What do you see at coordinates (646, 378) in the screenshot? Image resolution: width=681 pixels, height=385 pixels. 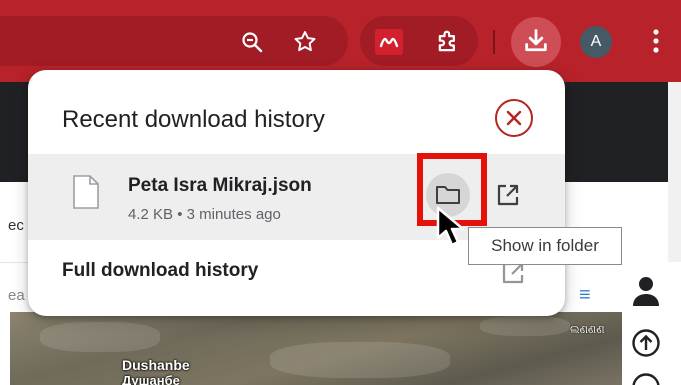 I see `circle-icon` at bounding box center [646, 378].